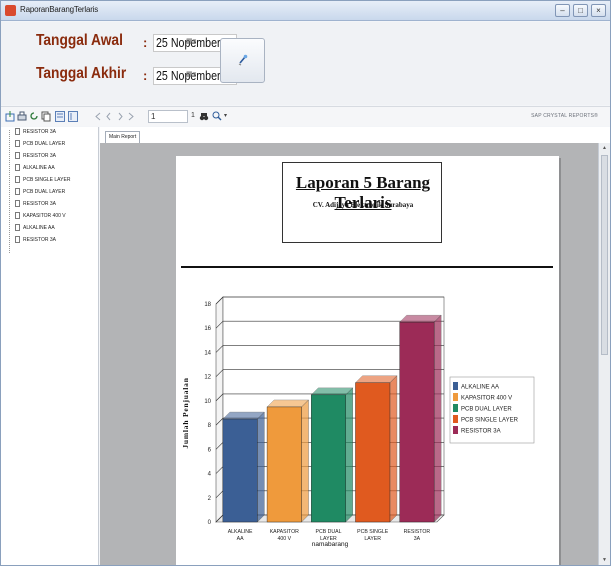 The image size is (611, 566). I want to click on close-button: ×, so click(598, 10).